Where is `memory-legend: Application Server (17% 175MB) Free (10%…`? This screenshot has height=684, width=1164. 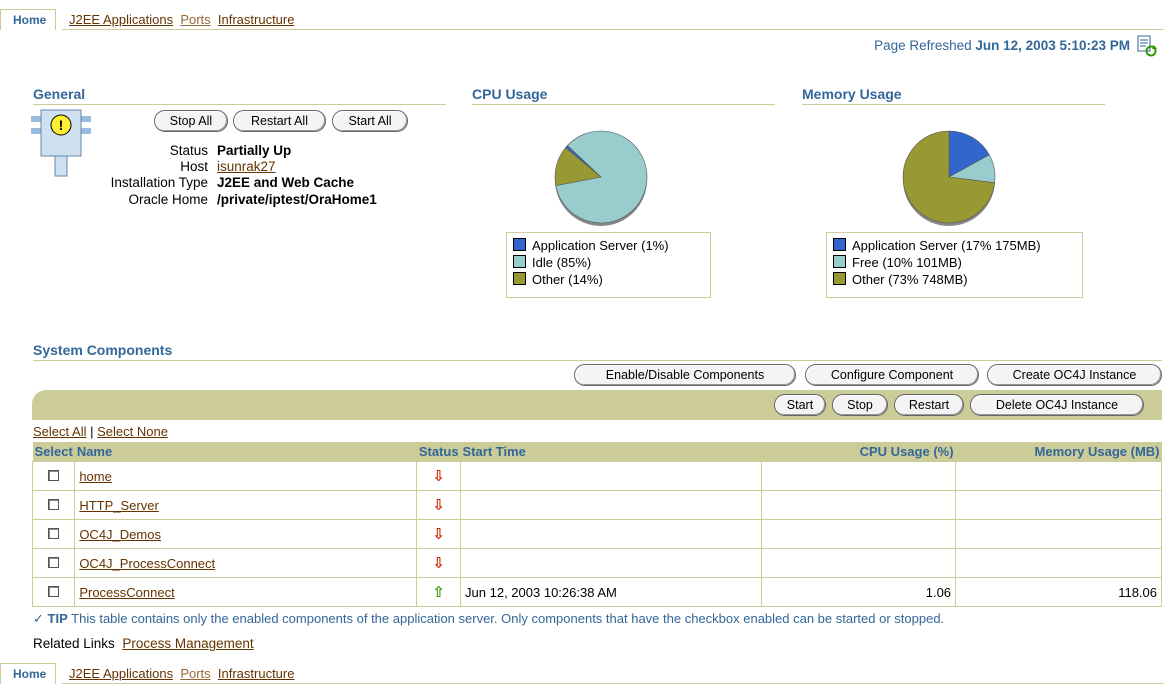
memory-legend: Application Server (17% 175MB) Free (10%… is located at coordinates (954, 265).